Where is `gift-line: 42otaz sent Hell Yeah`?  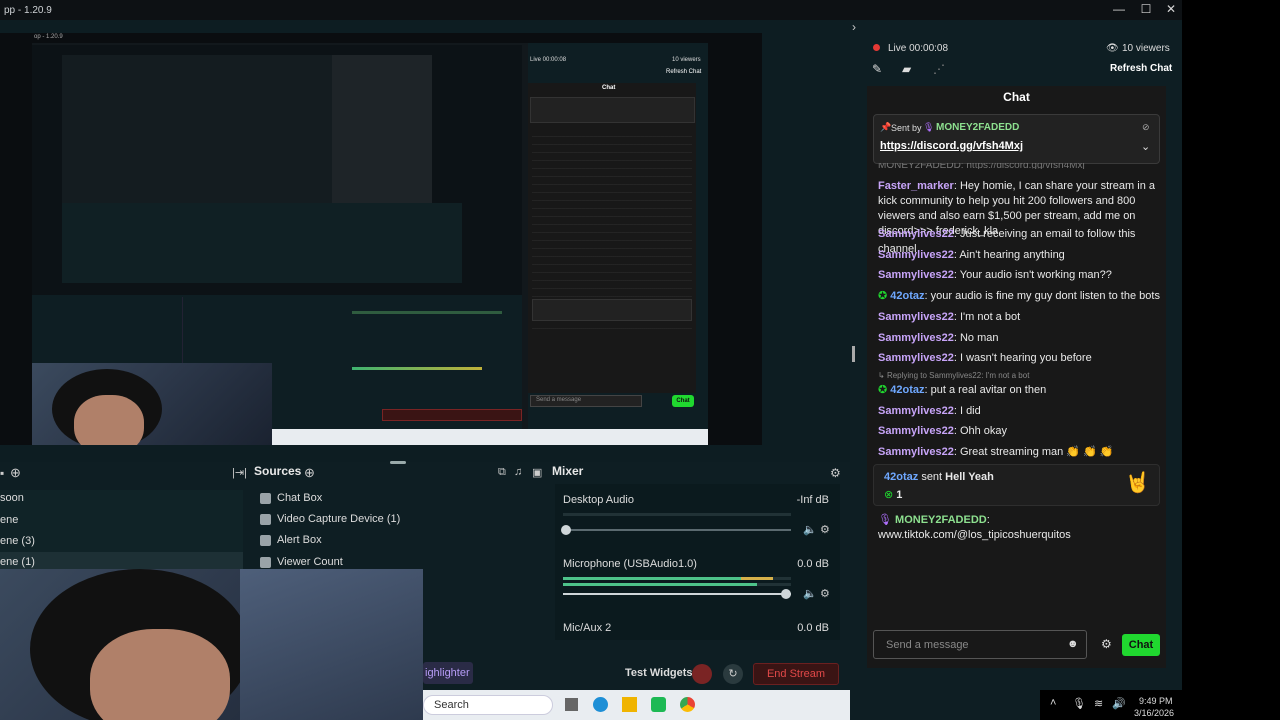
gift-line: 42otaz sent Hell Yeah is located at coordinates (939, 477).